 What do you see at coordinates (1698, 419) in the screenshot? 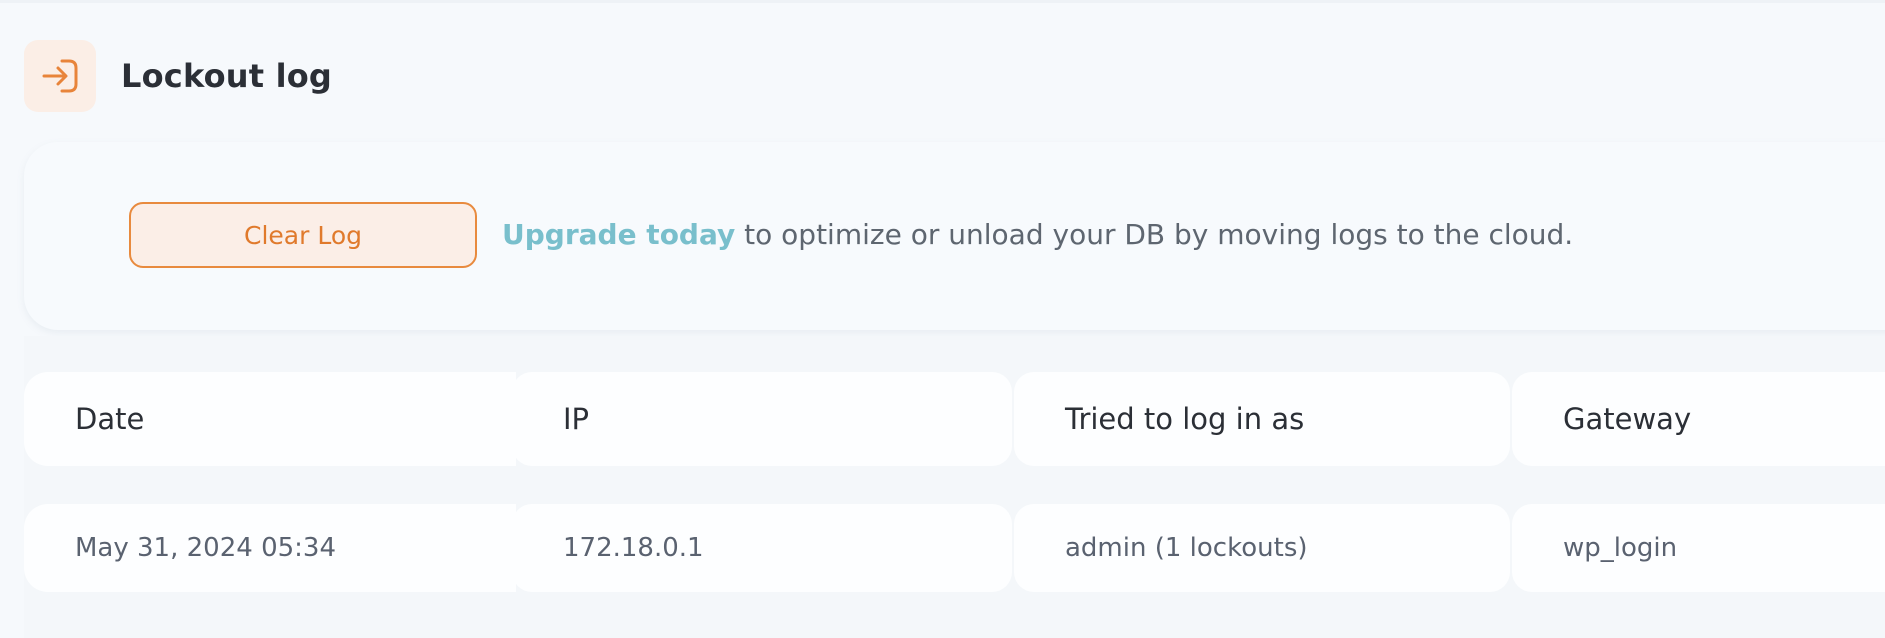
I see `column-header-gateway: Gateway` at bounding box center [1698, 419].